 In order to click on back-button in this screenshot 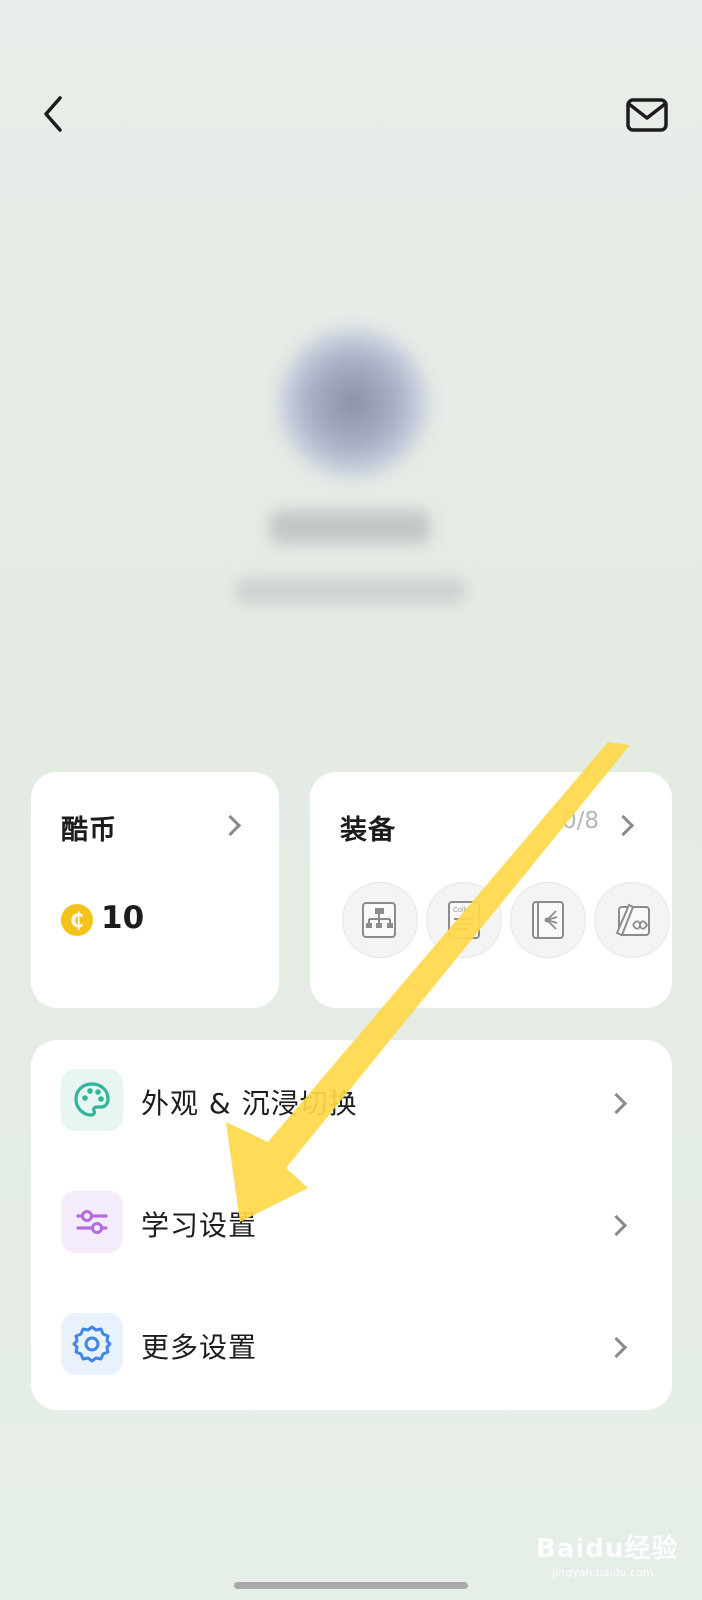, I will do `click(56, 114)`.